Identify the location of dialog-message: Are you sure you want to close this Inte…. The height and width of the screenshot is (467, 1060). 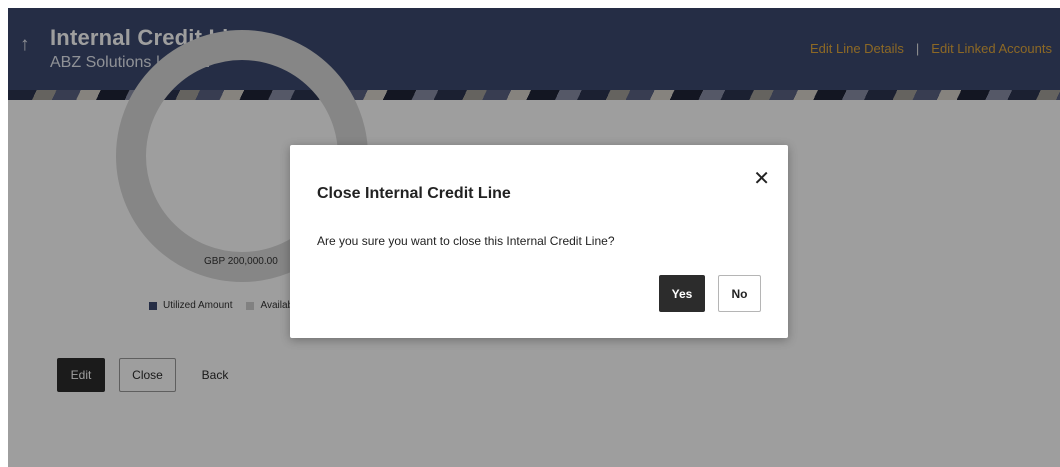
(466, 241).